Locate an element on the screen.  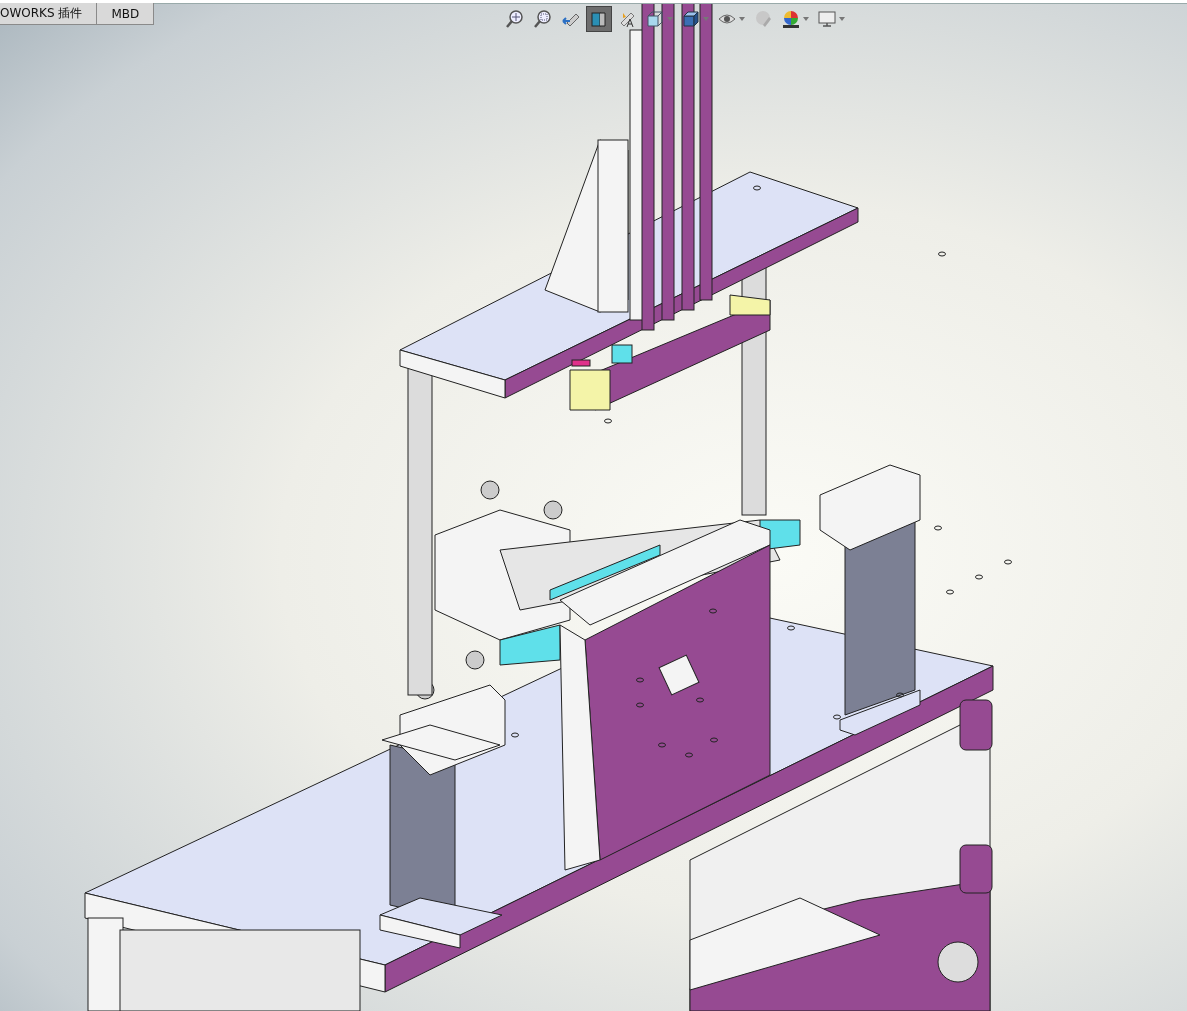
view-tool-button is located at coordinates (599, 19).